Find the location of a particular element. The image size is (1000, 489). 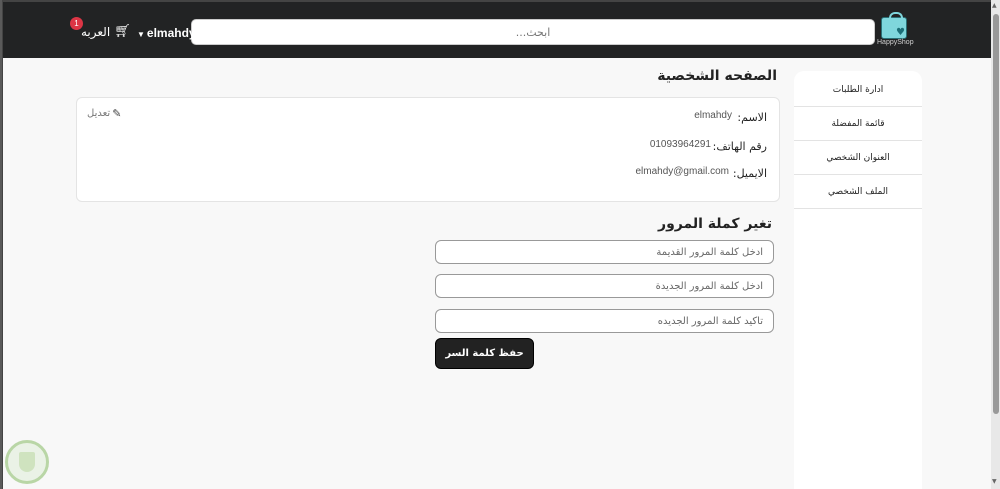

sidebar-item-profile: الملف الشخصي is located at coordinates (858, 192).